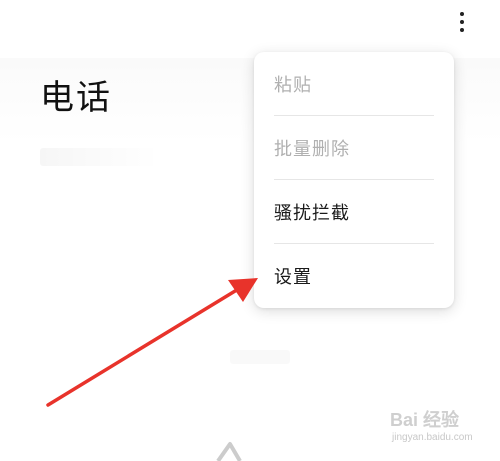  Describe the element at coordinates (425, 420) in the screenshot. I see `watermark-brand: Bai 经验` at that location.